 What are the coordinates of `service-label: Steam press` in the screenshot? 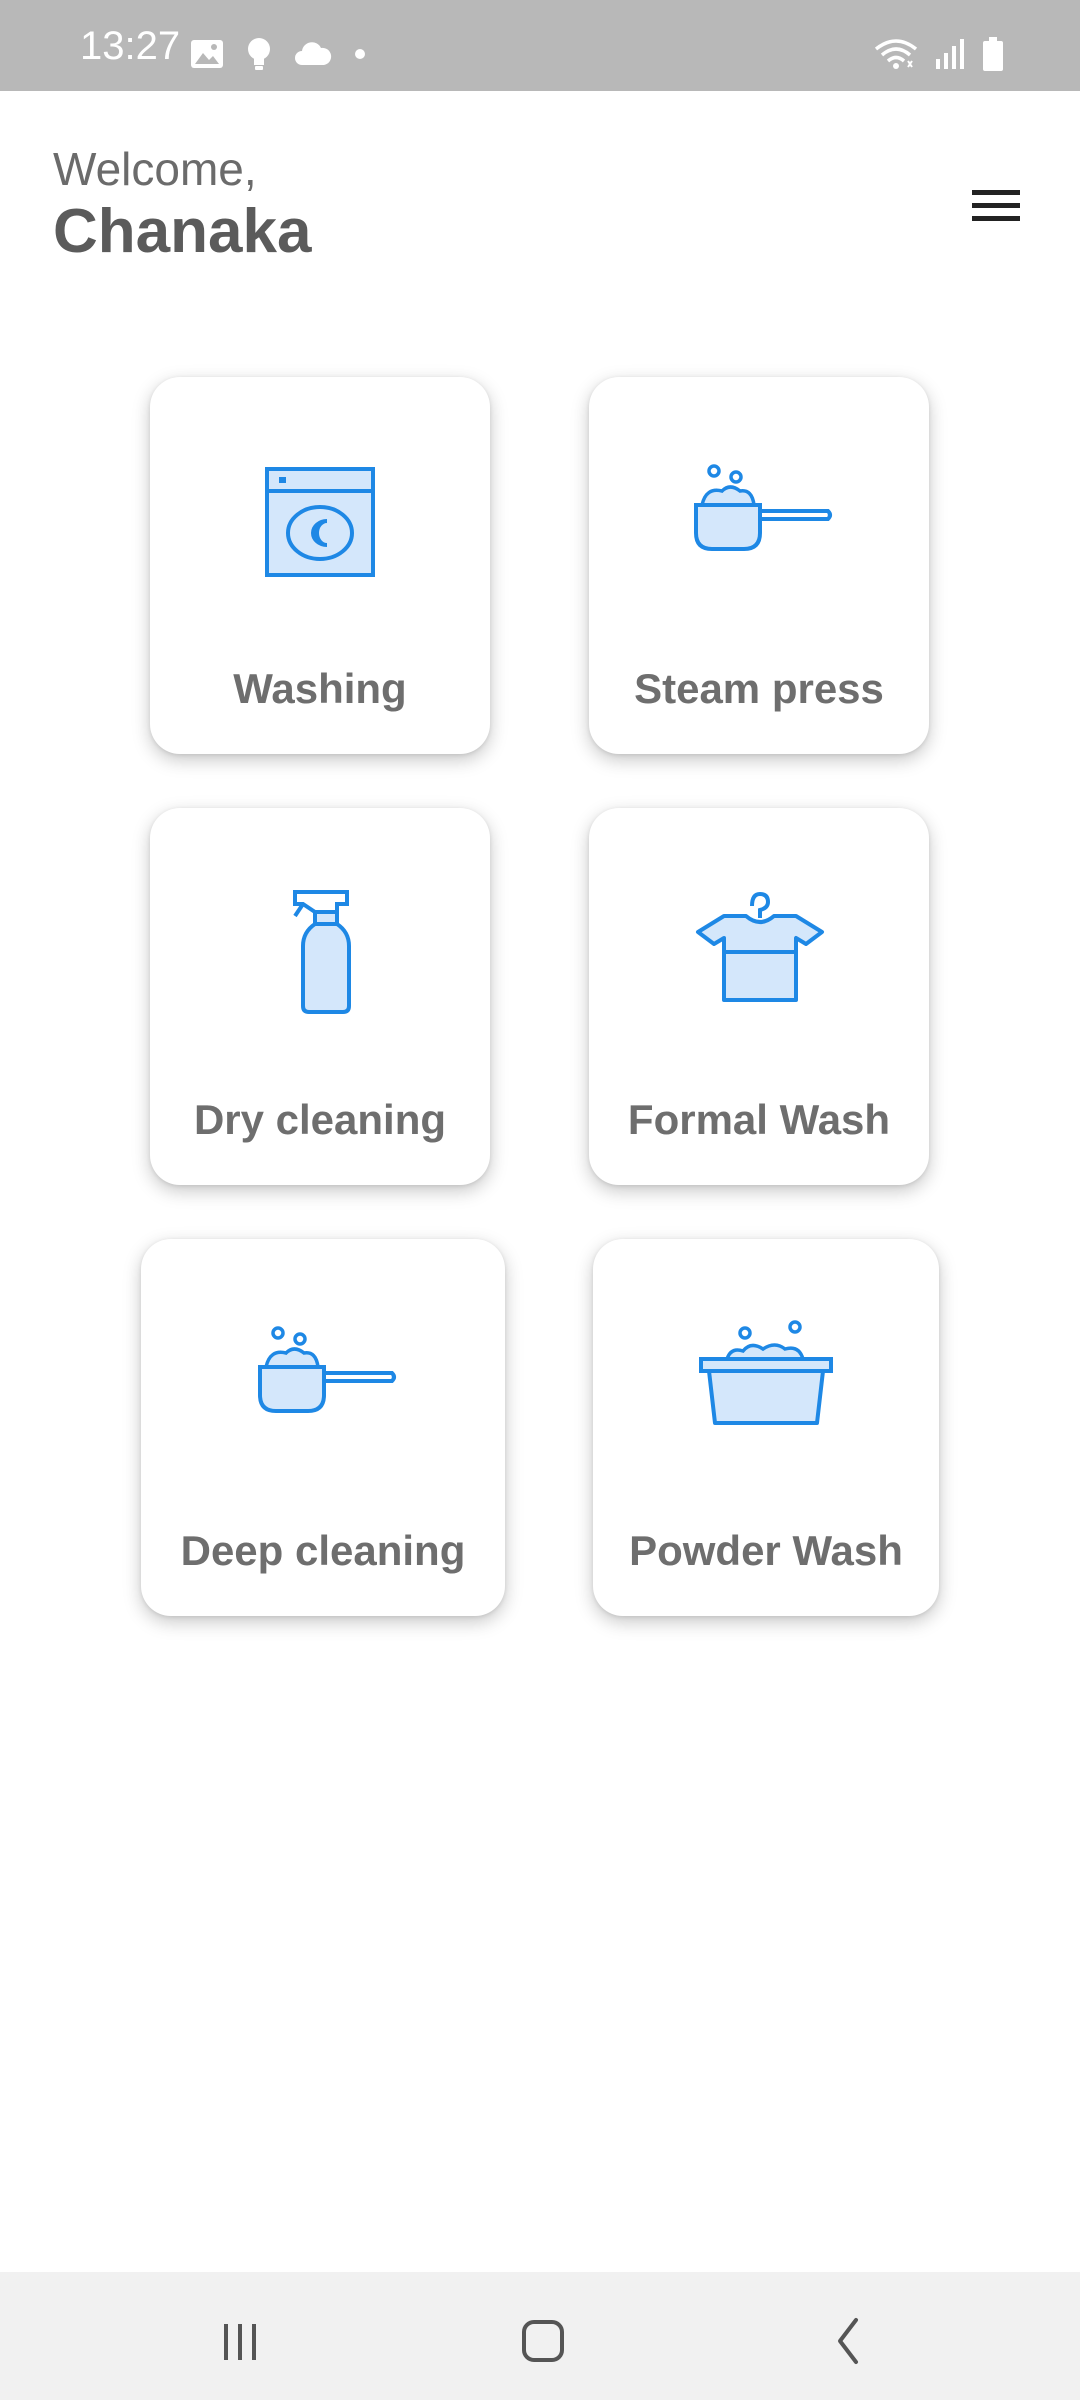 It's located at (759, 688).